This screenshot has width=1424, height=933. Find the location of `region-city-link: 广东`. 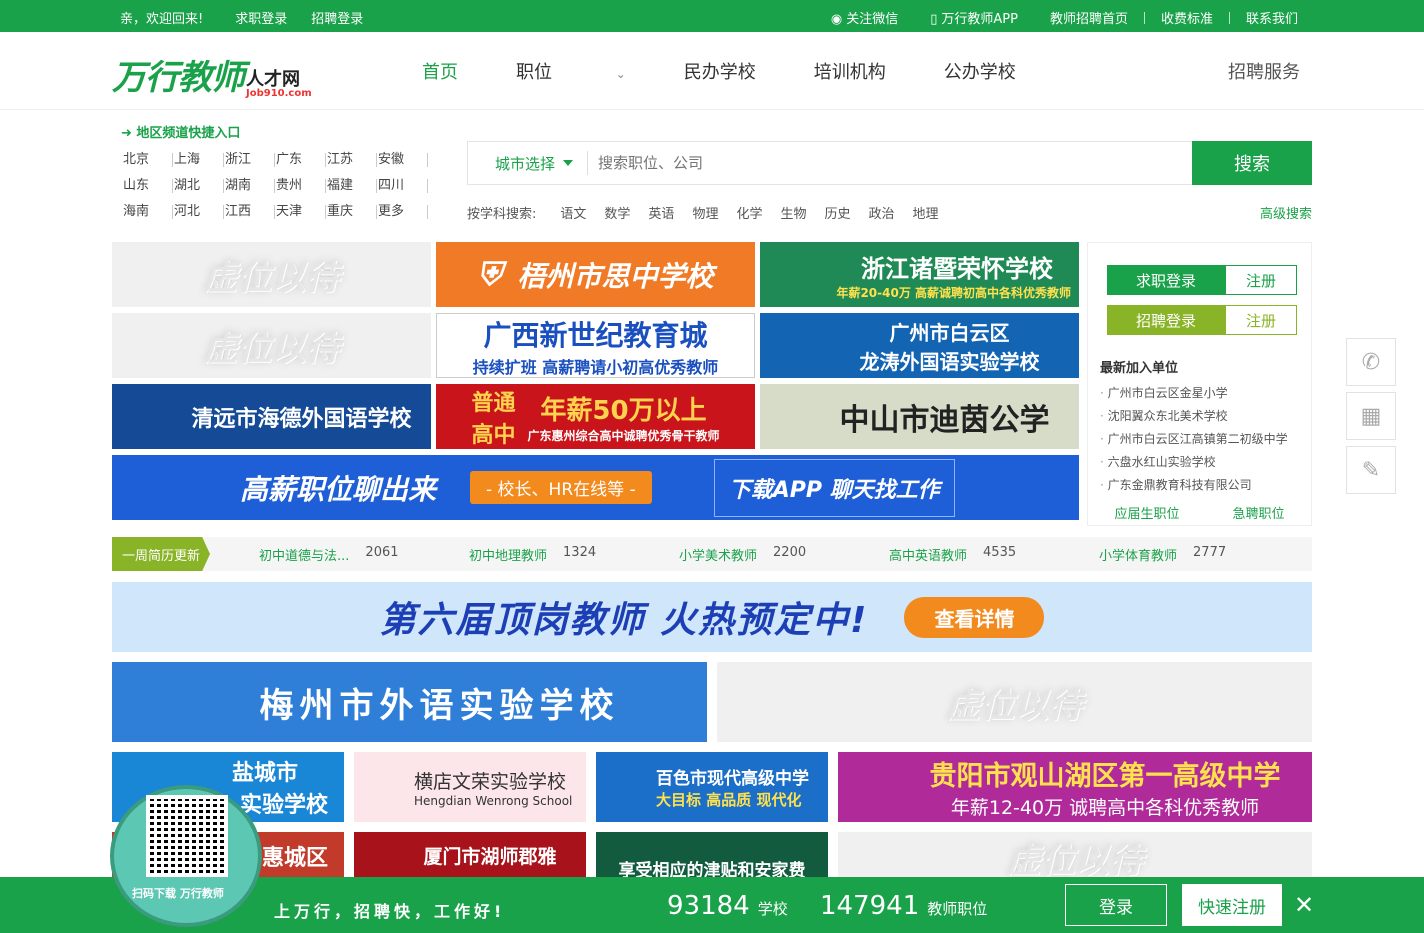

region-city-link: 广东 is located at coordinates (300, 160).